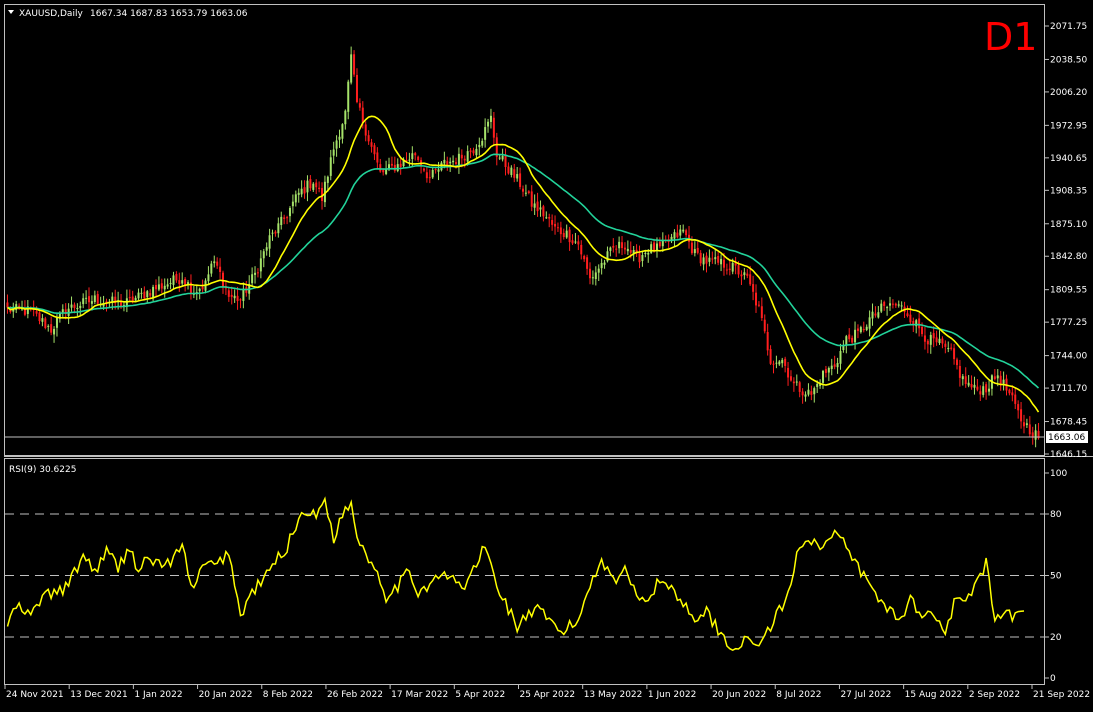  Describe the element at coordinates (226, 695) in the screenshot. I see `time-tick-label: 20 Jan 2022` at that location.